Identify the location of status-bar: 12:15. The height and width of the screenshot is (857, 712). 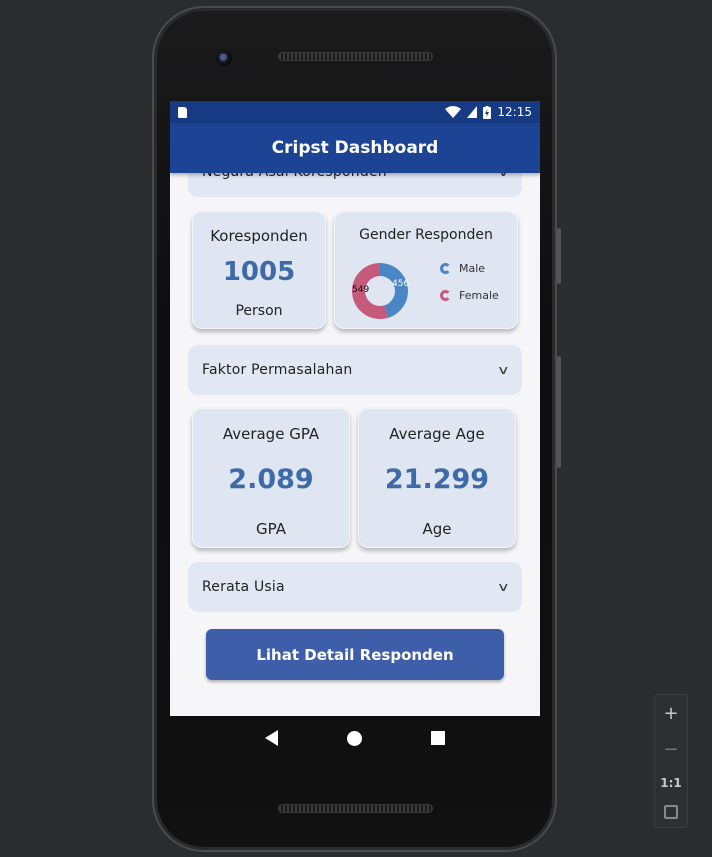
(355, 112).